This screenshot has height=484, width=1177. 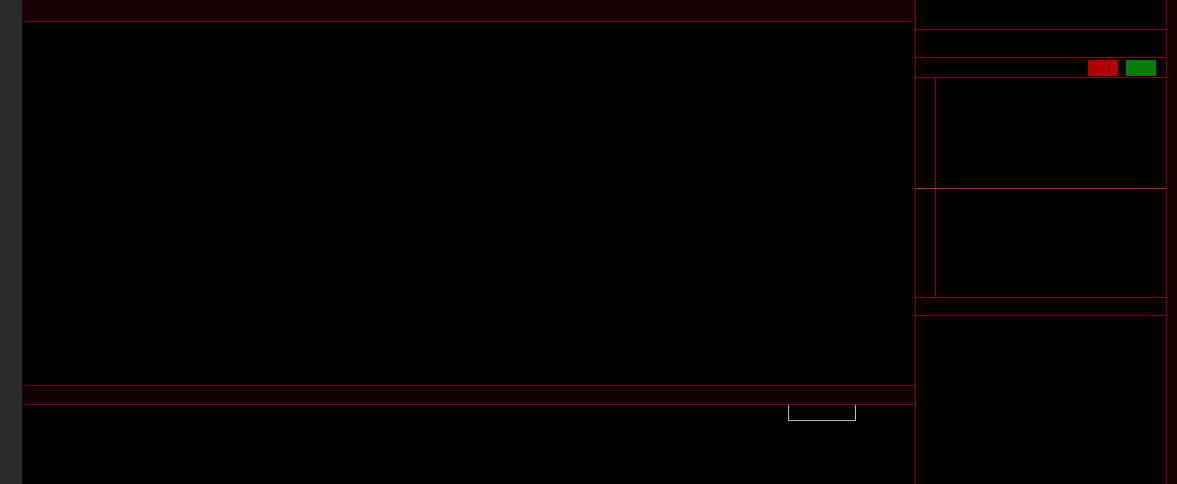 I want to click on right-edge-strip, so click(x=1171, y=242).